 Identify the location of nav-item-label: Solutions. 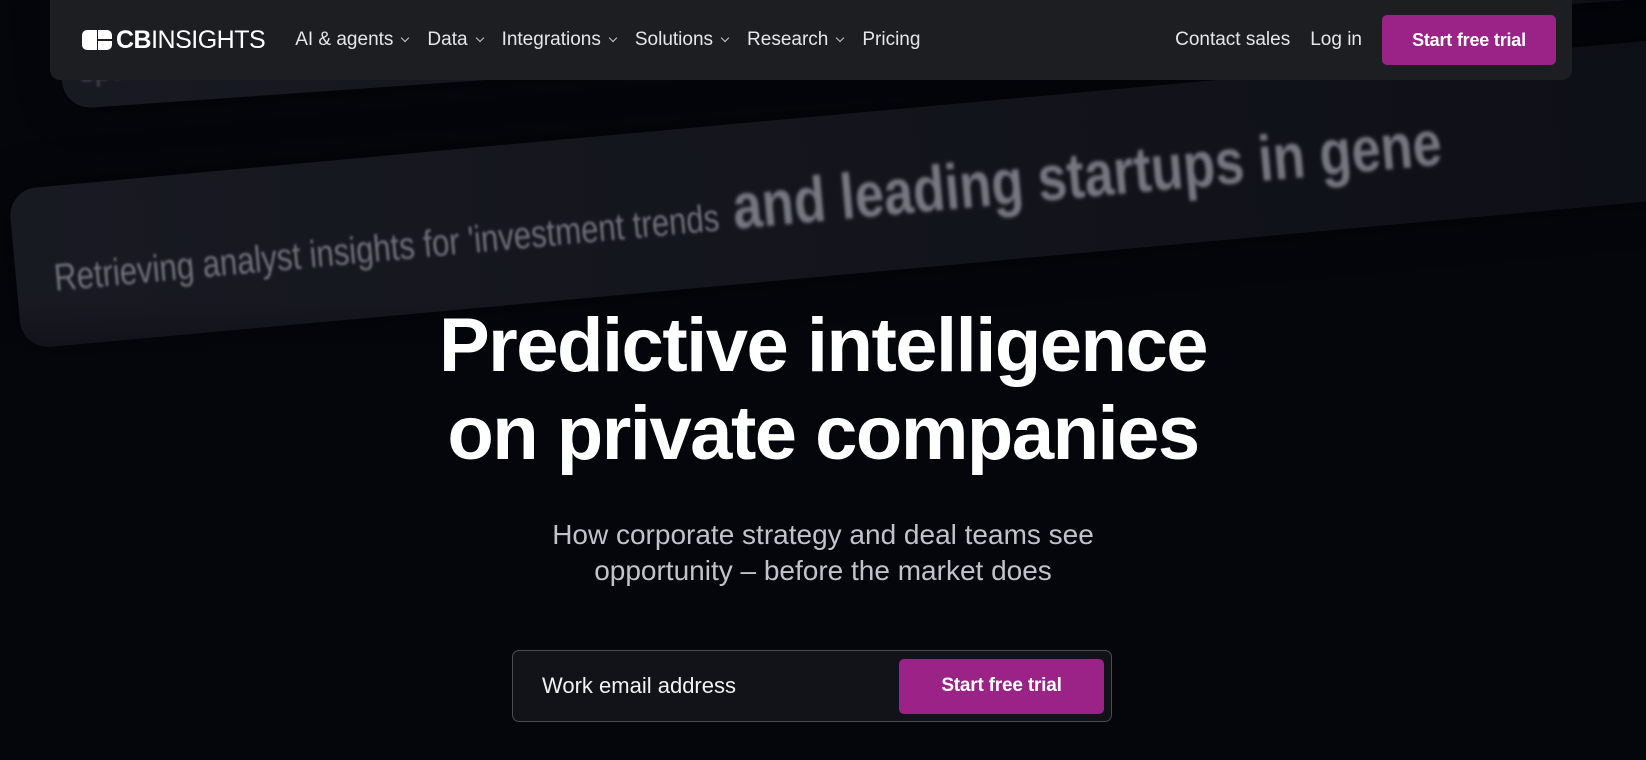
(674, 39).